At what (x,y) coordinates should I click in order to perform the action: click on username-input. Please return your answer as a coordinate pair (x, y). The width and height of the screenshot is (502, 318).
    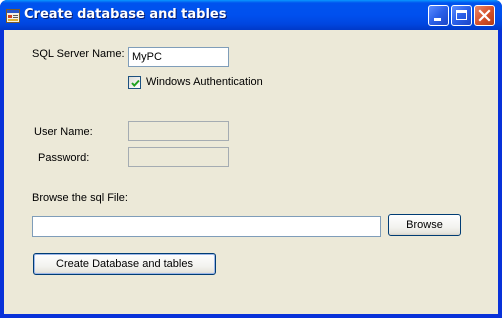
    Looking at the image, I should click on (178, 131).